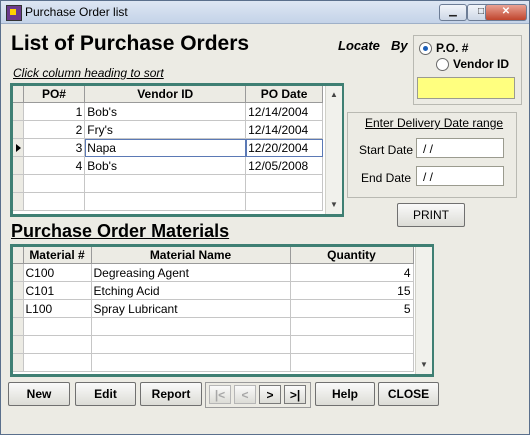 This screenshot has height=435, width=530. Describe the element at coordinates (57, 290) in the screenshot. I see `material-id-cell: C101` at that location.